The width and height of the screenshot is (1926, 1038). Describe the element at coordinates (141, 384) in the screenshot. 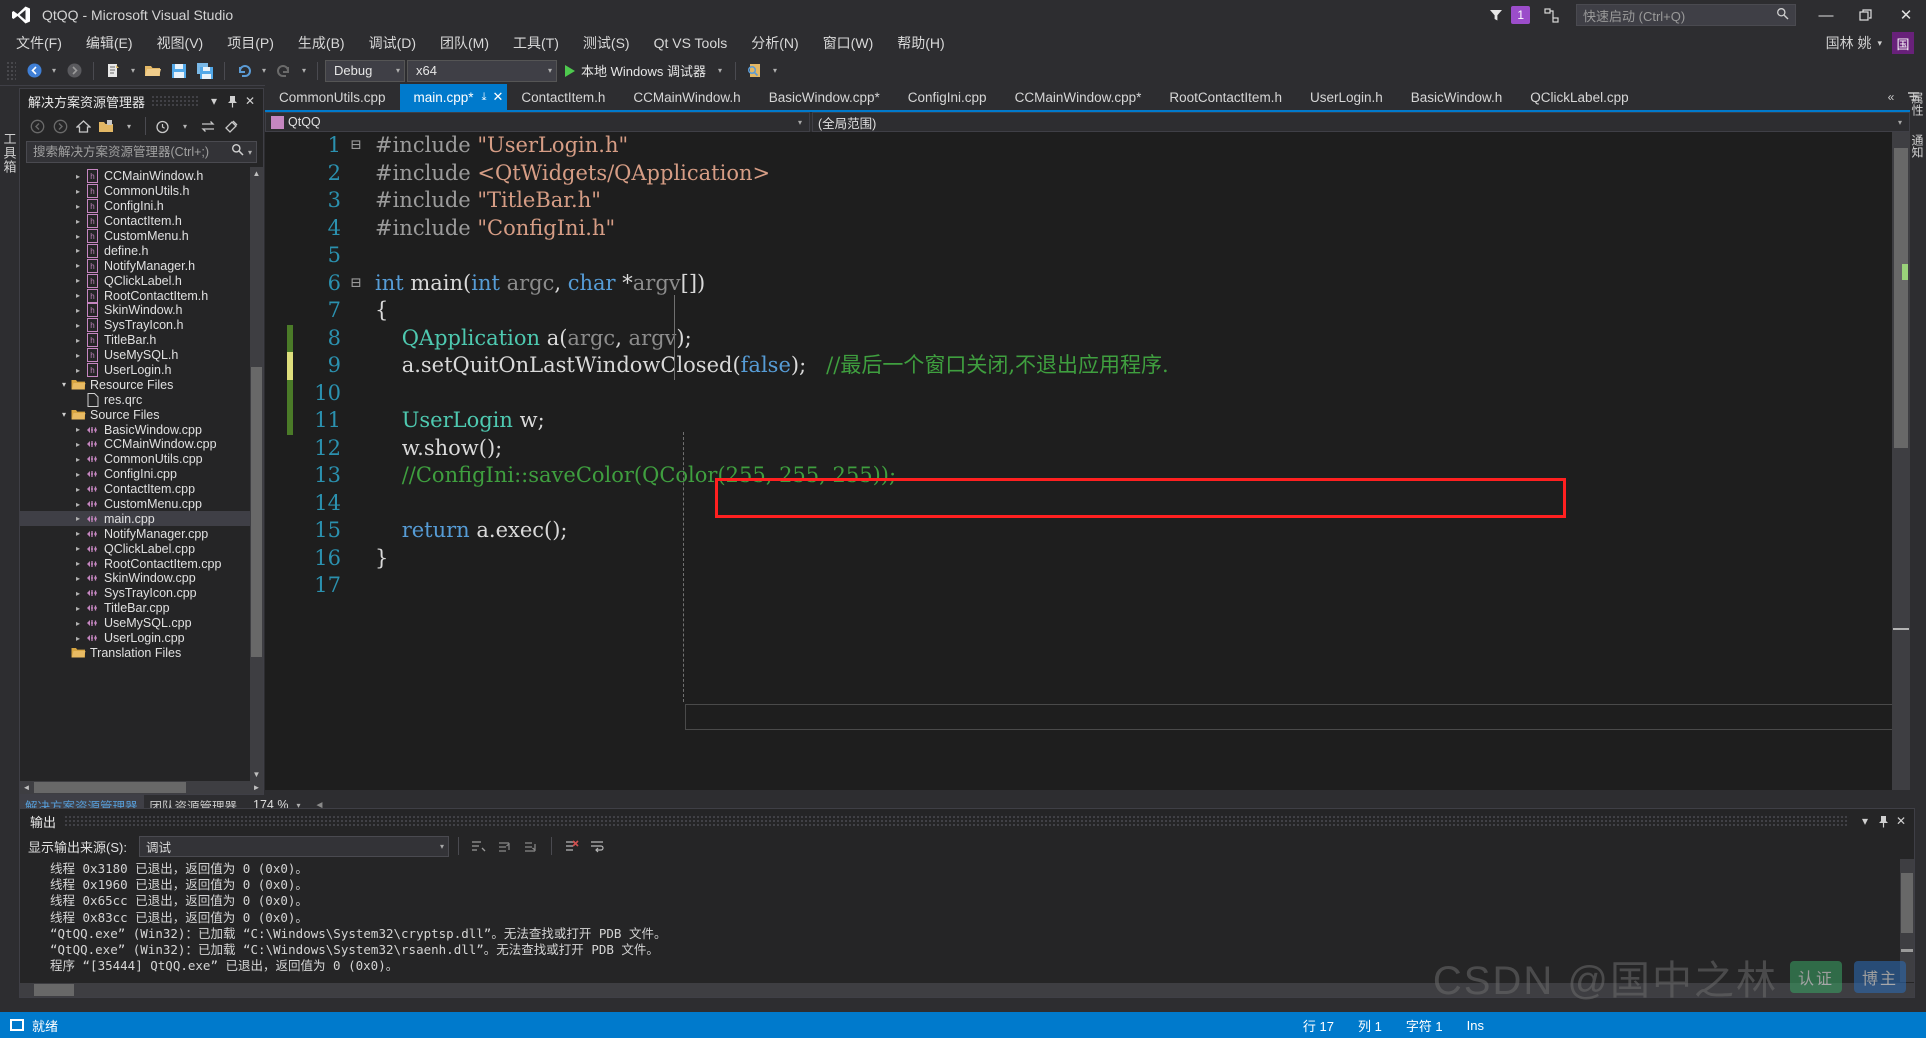

I see `tree-item-resource-files: ▾ Resource Files` at that location.